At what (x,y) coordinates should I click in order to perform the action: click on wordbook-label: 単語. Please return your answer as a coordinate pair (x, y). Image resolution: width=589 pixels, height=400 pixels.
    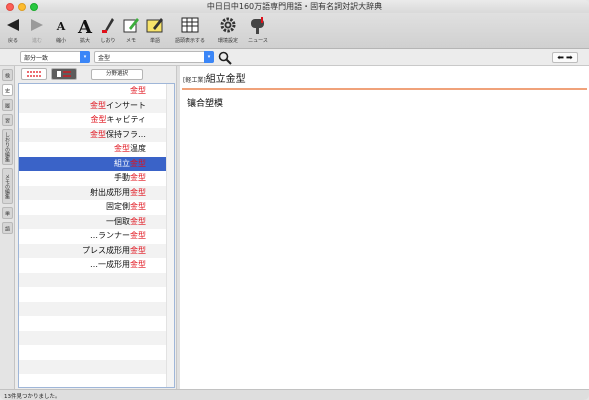
    Looking at the image, I should click on (154, 41).